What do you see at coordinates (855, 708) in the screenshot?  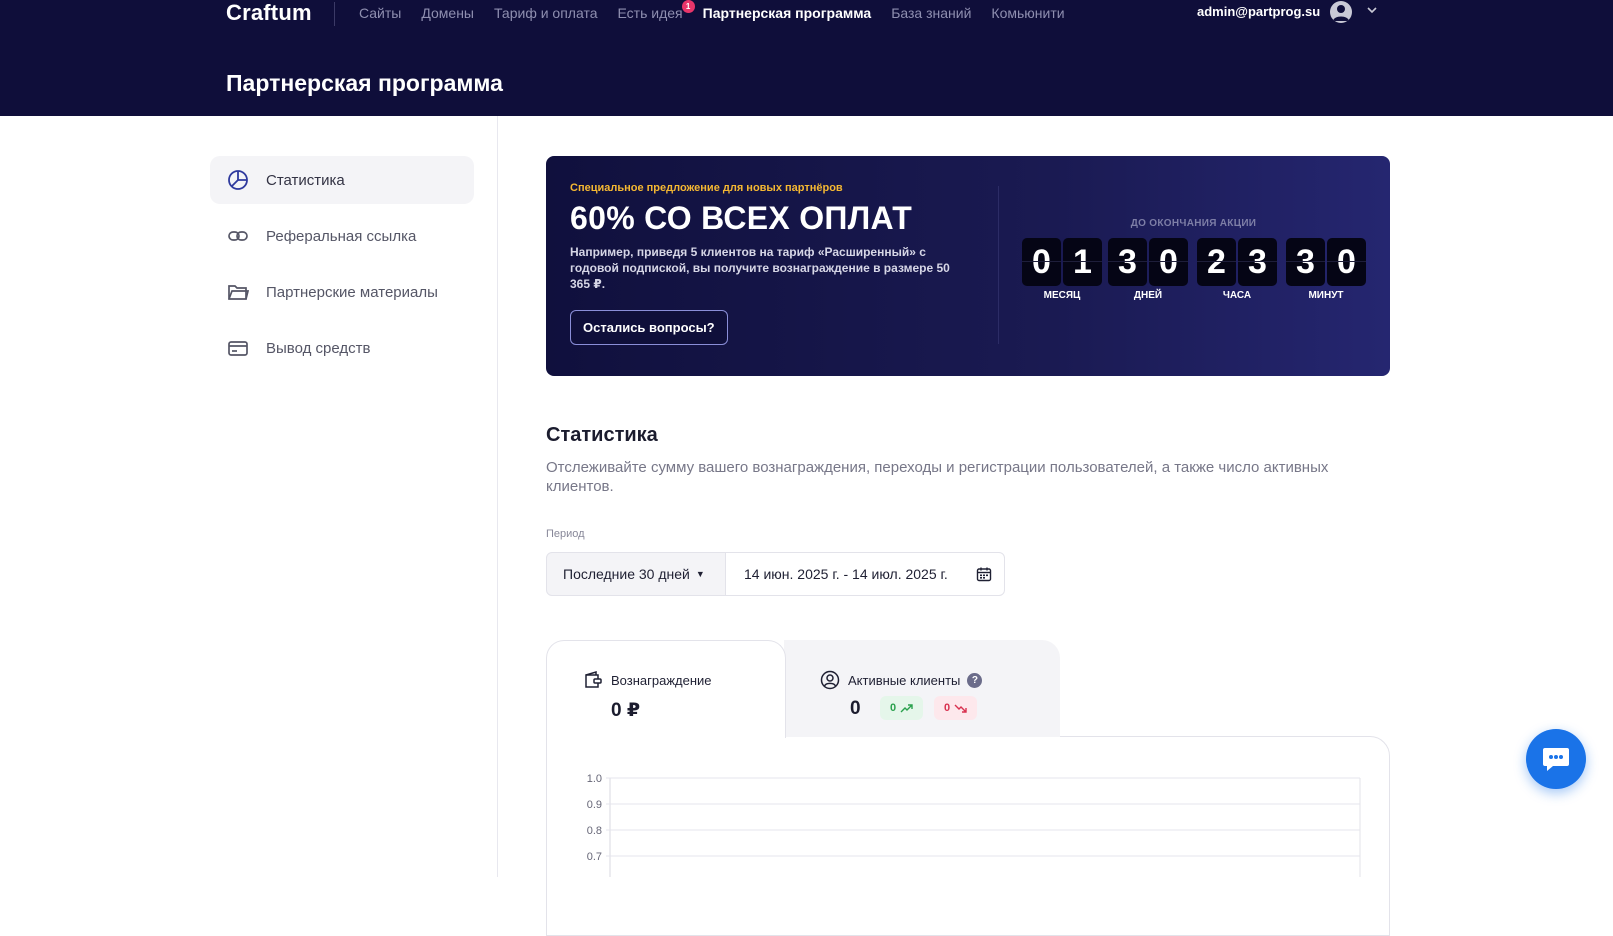 I see `active-clients-value: 0` at bounding box center [855, 708].